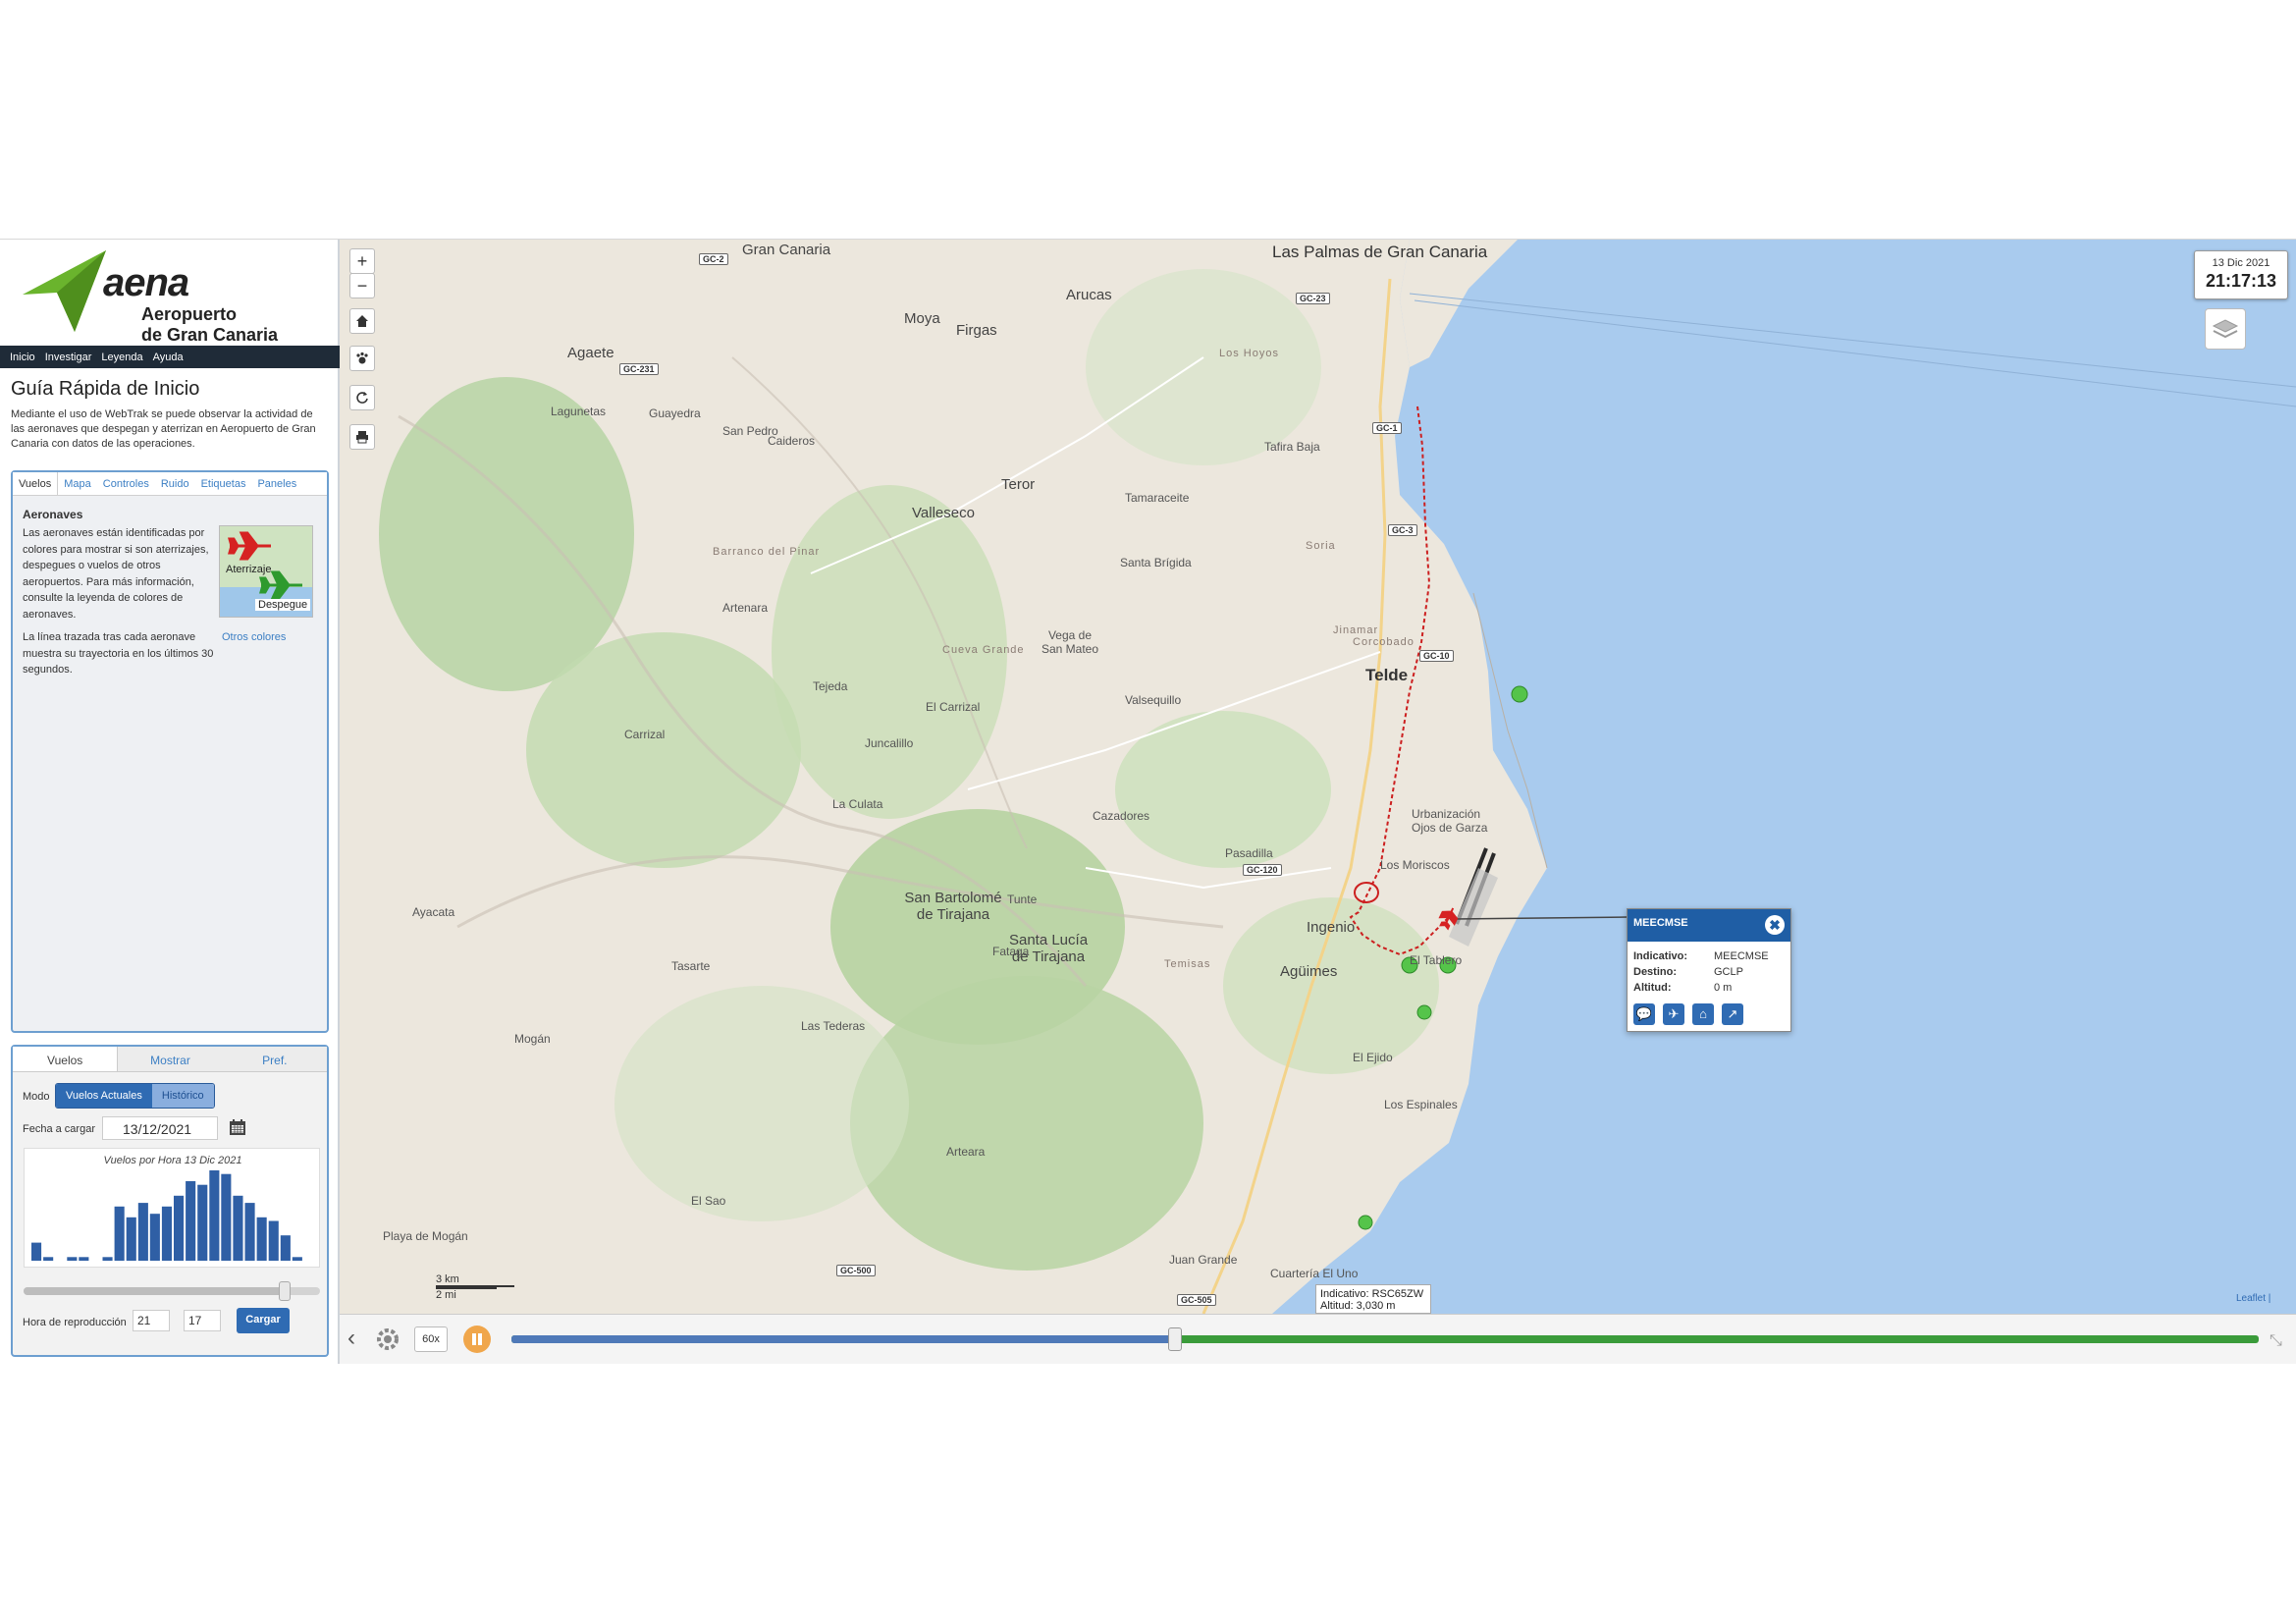  I want to click on popup-value: 0 m, so click(1723, 988).